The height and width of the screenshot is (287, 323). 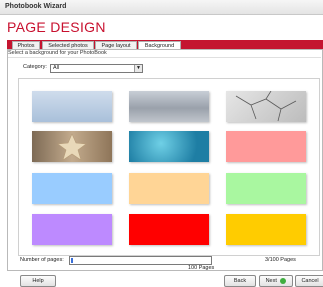 I want to click on thumb-peach, so click(x=169, y=188).